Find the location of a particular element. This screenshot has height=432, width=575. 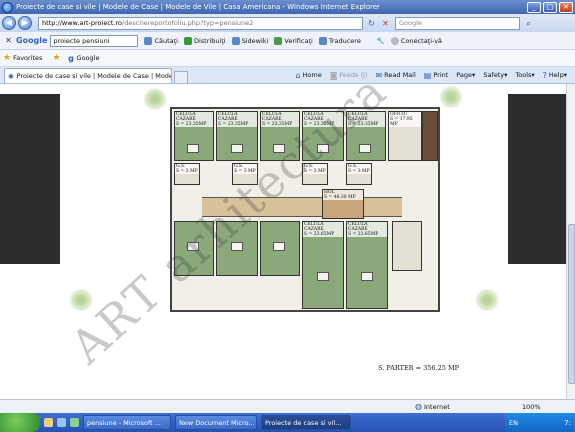

print-button: ▤ Print is located at coordinates (436, 75).